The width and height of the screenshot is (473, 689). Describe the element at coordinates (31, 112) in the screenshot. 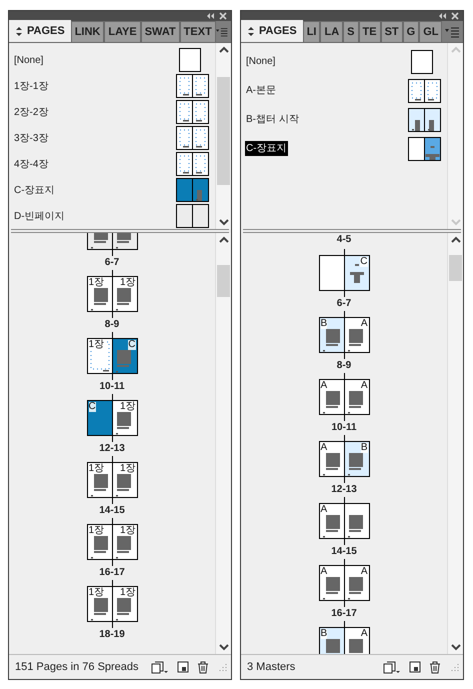

I see `master-name: 2장-2장` at that location.